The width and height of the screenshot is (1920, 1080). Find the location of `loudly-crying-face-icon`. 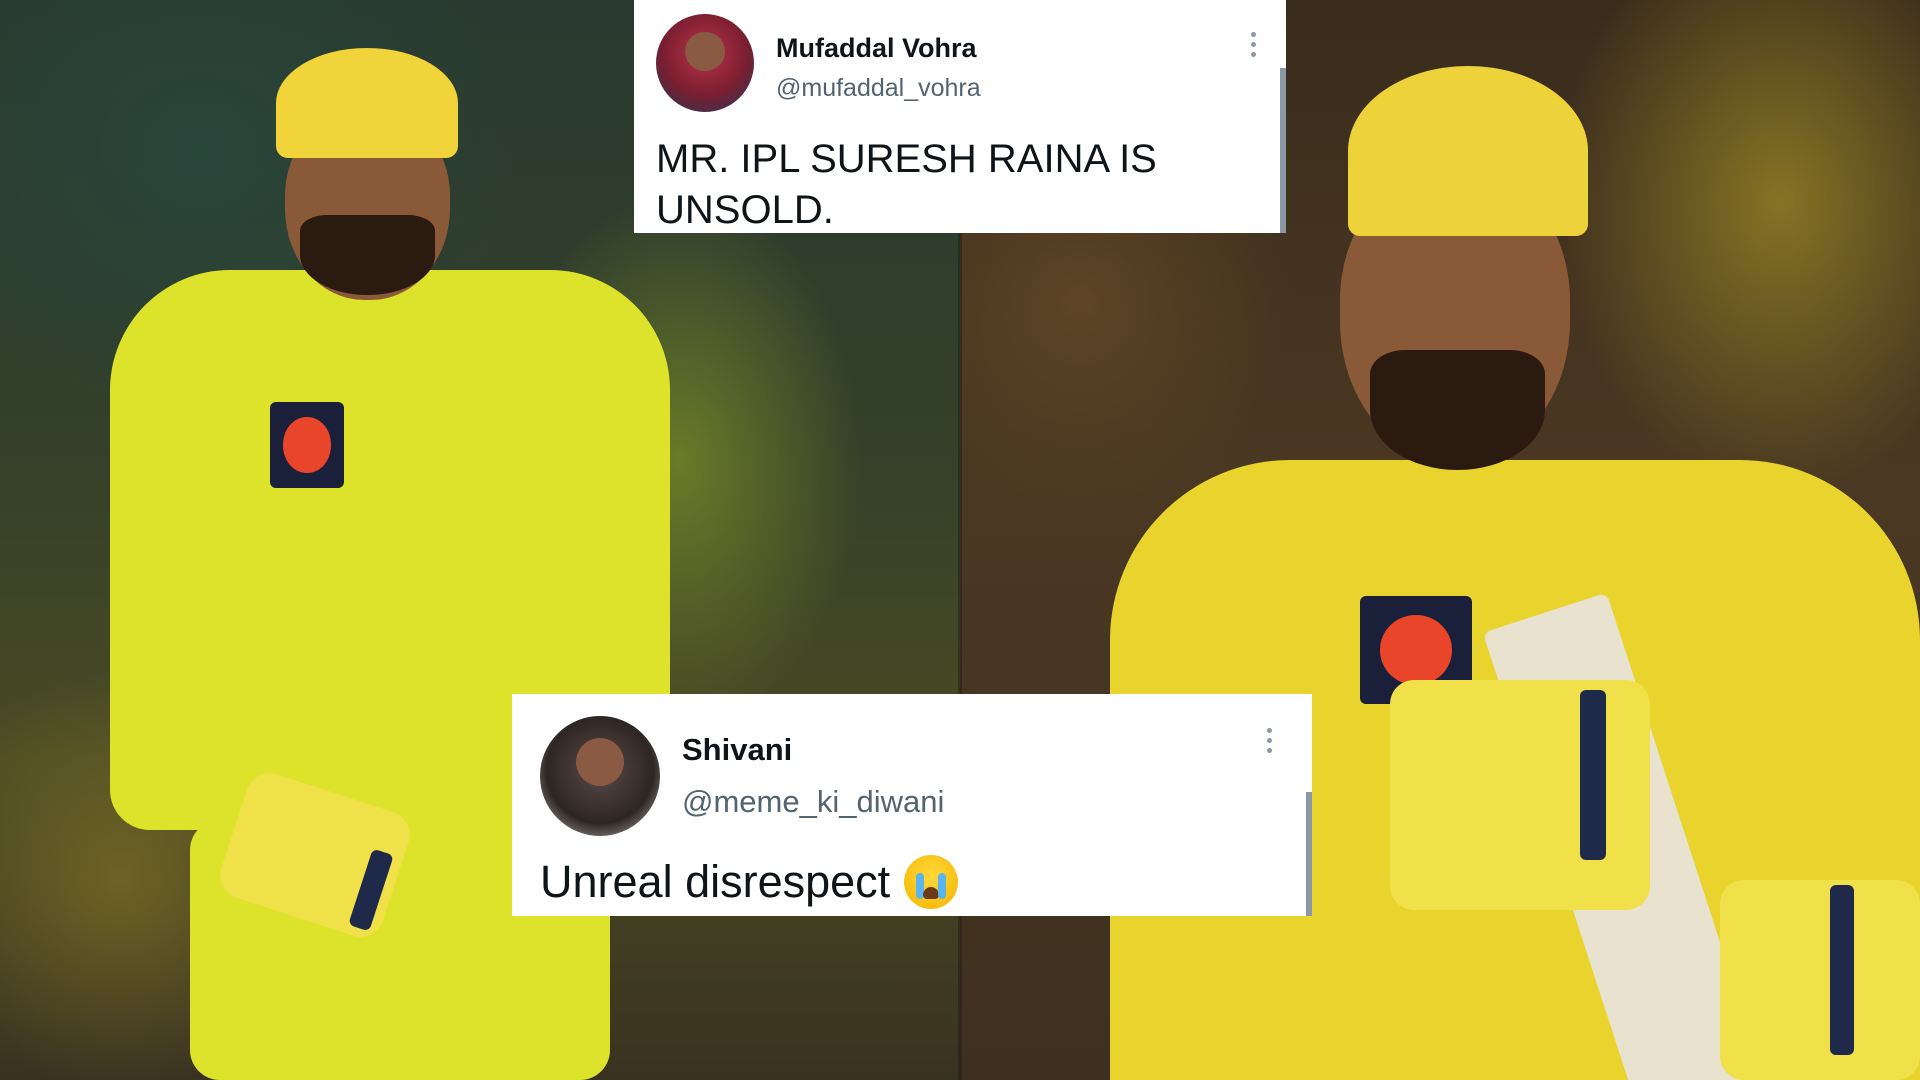

loudly-crying-face-icon is located at coordinates (931, 882).